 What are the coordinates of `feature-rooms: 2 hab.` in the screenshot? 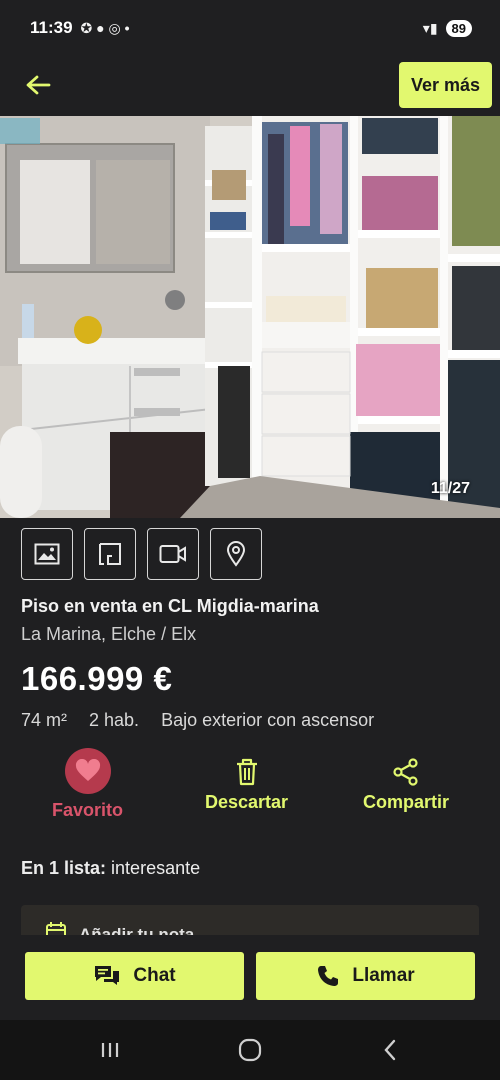 It's located at (114, 720).